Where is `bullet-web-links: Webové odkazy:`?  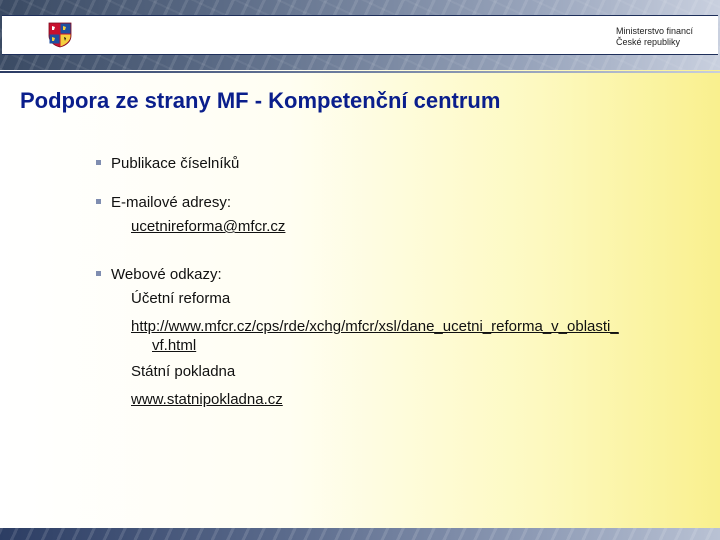
bullet-web-links: Webové odkazy: is located at coordinates (159, 274).